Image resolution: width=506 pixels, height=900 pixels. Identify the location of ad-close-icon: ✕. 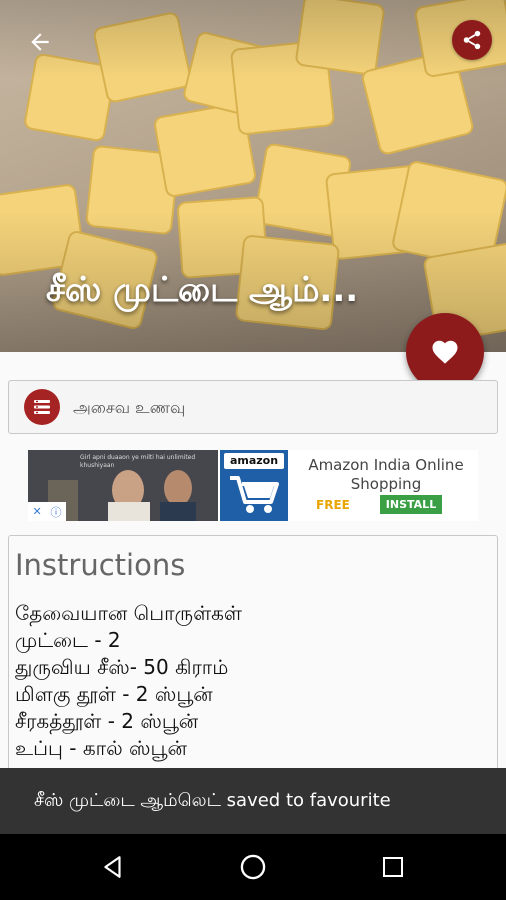
(36, 511).